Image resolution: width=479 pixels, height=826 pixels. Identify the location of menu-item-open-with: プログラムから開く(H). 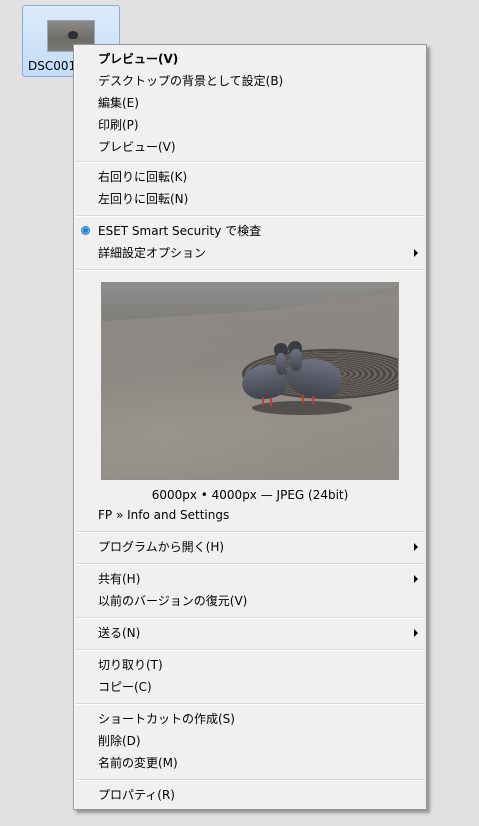
(250, 547).